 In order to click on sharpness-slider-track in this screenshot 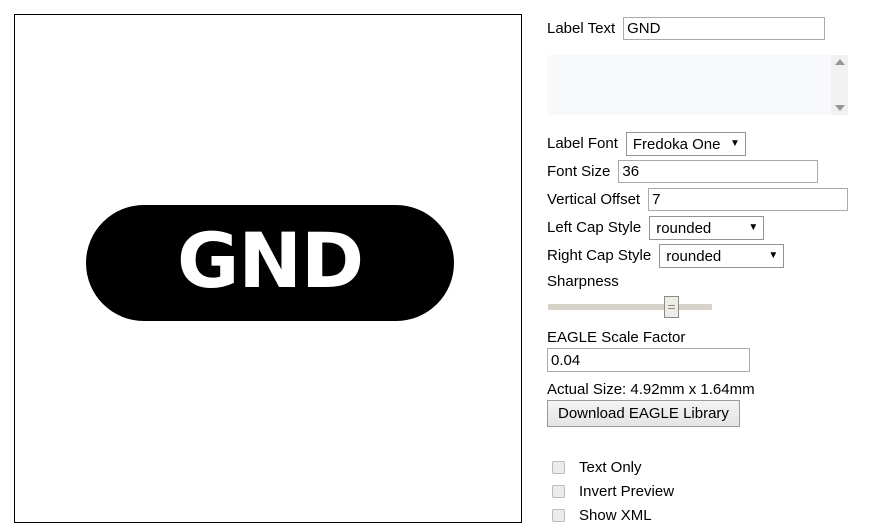, I will do `click(630, 307)`.